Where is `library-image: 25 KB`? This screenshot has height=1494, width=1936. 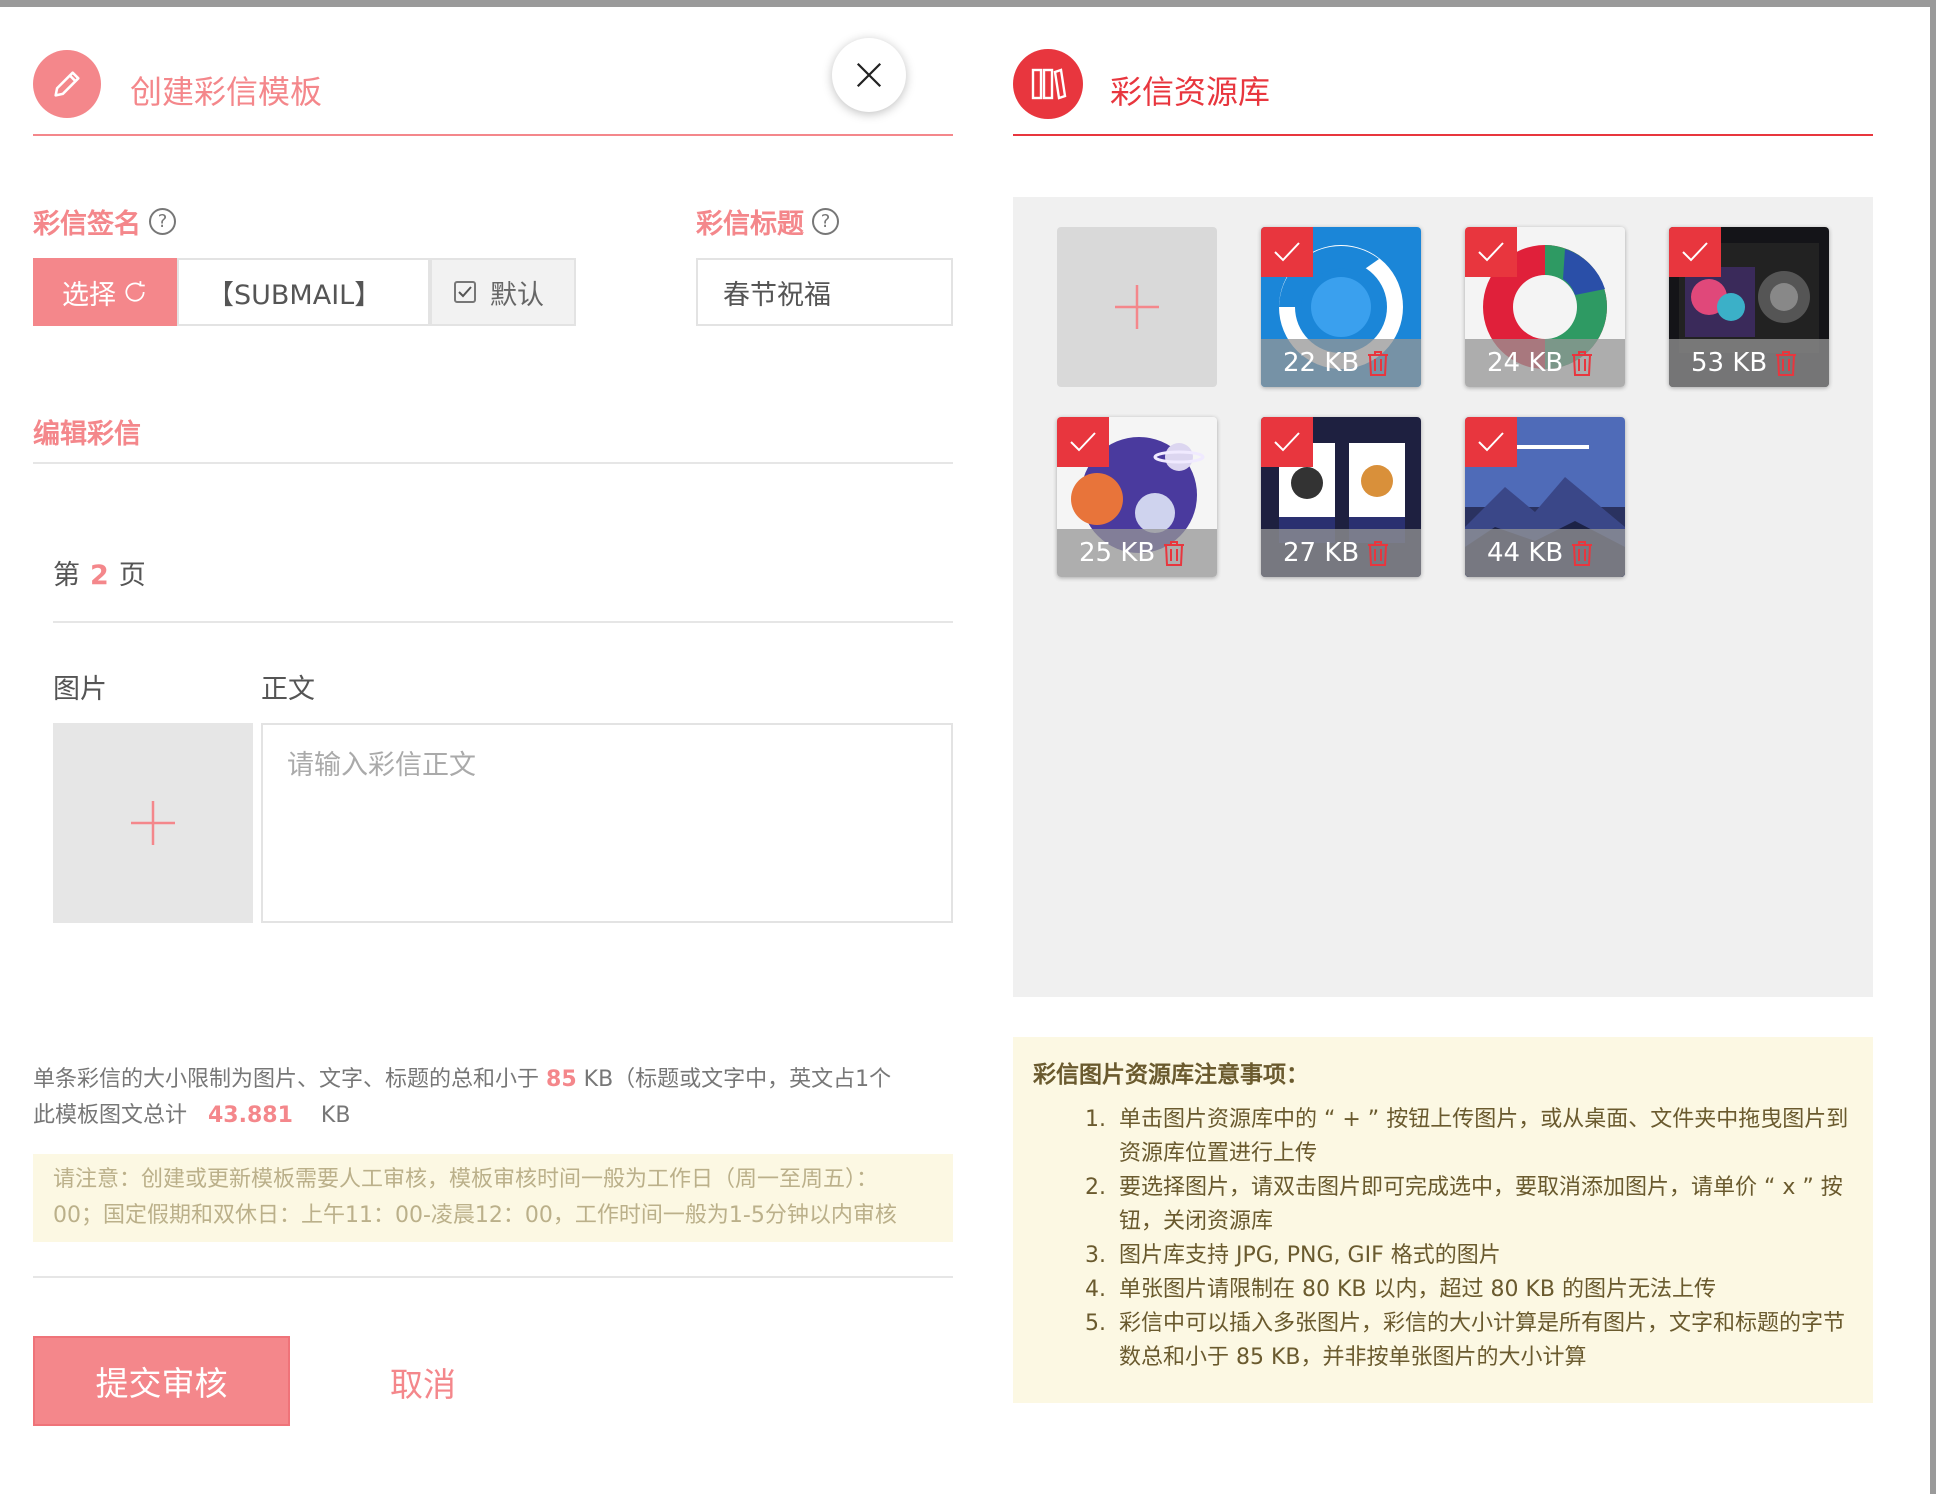
library-image: 25 KB is located at coordinates (1137, 497).